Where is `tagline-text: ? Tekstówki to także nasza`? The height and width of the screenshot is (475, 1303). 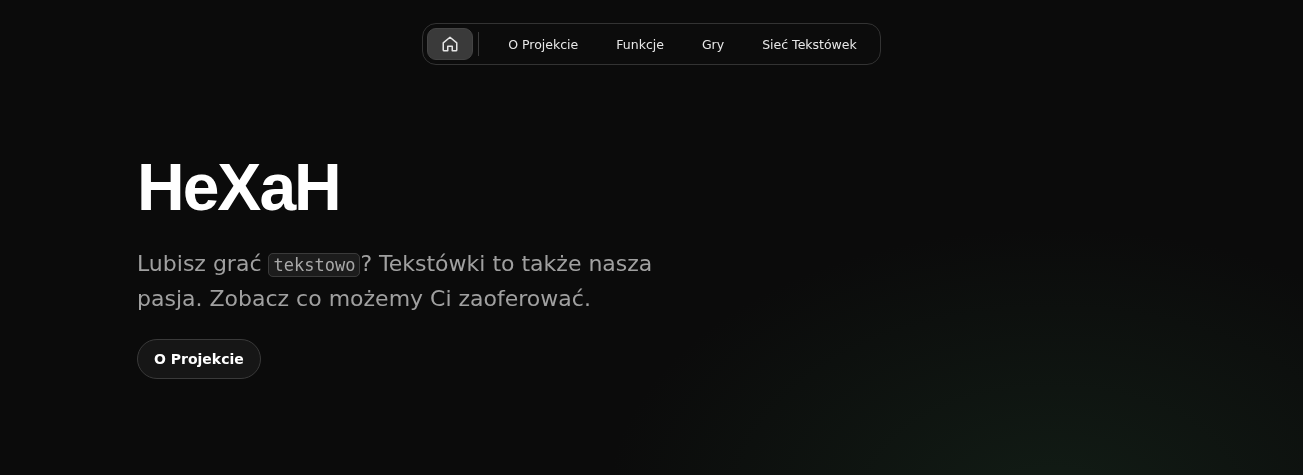 tagline-text: ? Tekstówki to także nasza is located at coordinates (506, 263).